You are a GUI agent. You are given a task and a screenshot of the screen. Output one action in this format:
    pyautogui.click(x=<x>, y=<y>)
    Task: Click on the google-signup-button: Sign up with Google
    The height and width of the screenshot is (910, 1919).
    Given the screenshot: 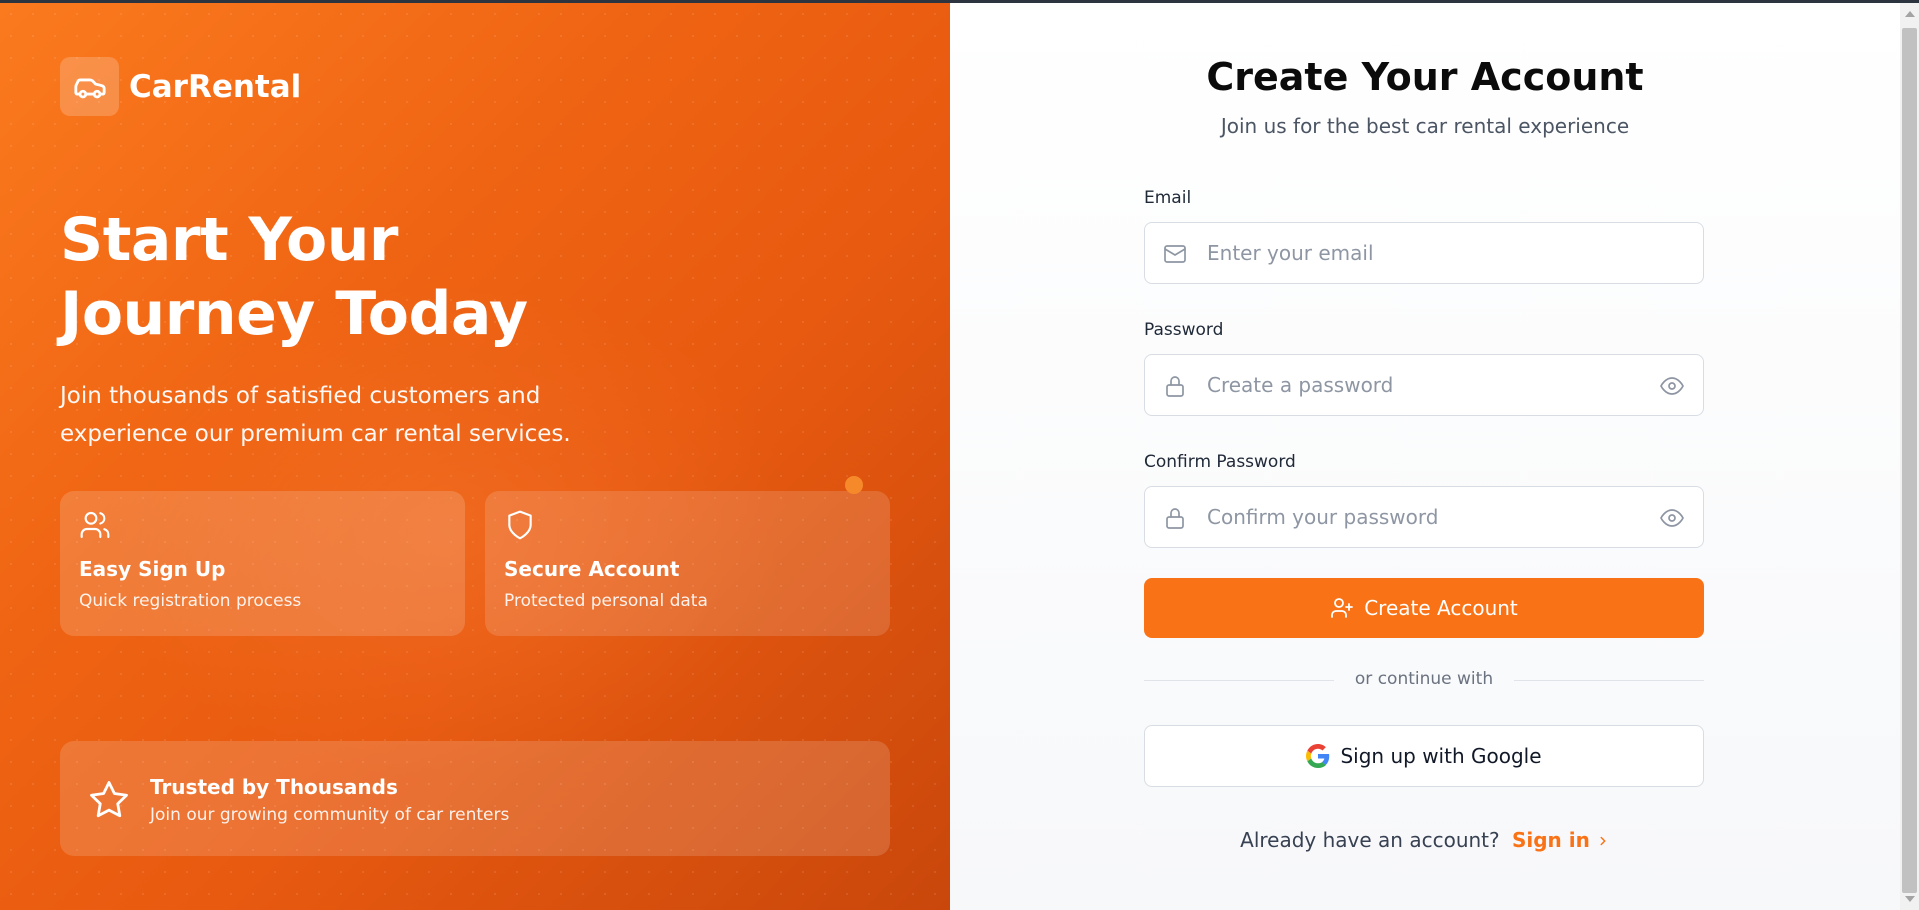 What is the action you would take?
    pyautogui.click(x=1424, y=756)
    